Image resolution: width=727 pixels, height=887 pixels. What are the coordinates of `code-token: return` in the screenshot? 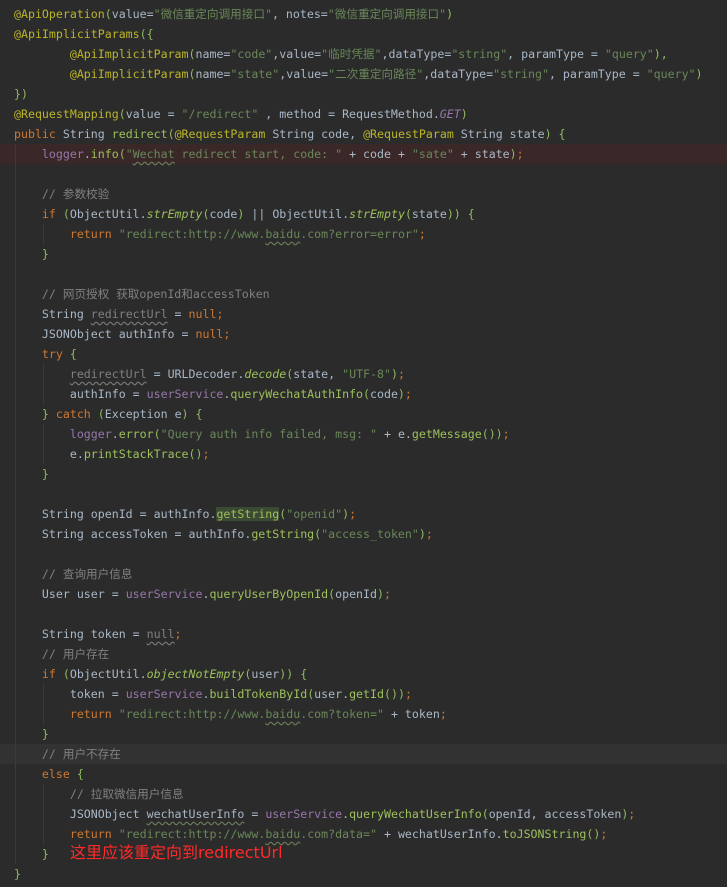 It's located at (94, 834).